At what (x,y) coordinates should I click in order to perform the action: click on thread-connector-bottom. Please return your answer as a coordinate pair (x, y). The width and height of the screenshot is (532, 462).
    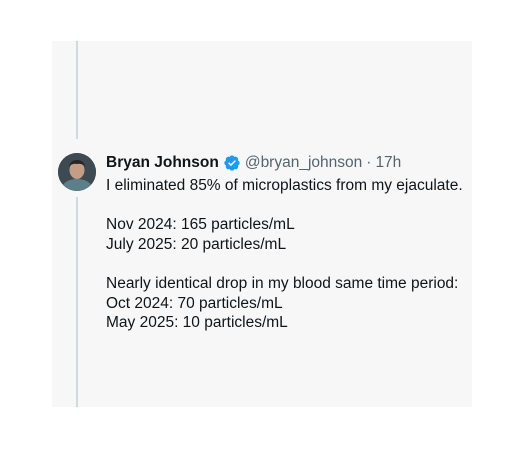
    Looking at the image, I should click on (77, 302).